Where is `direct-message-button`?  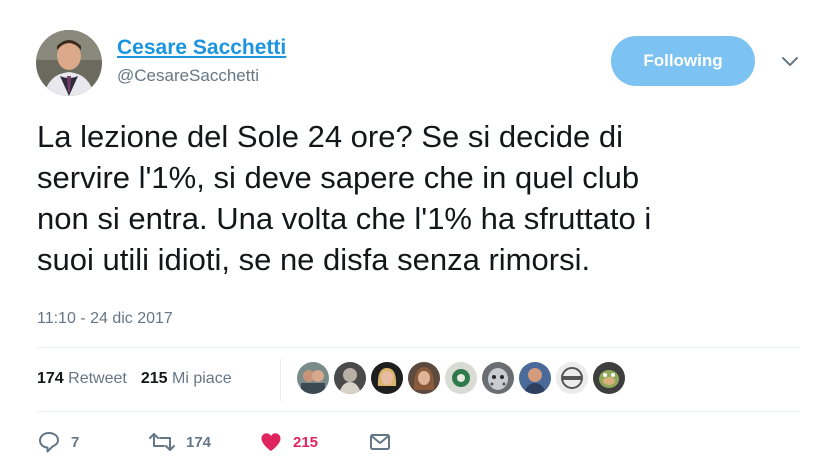 direct-message-button is located at coordinates (380, 442).